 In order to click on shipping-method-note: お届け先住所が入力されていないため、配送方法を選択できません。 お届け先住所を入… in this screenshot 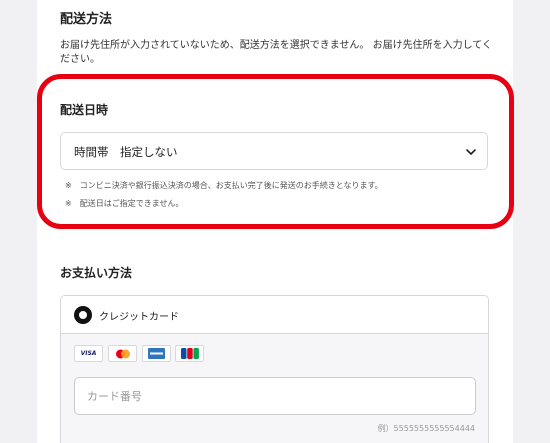, I will do `click(276, 52)`.